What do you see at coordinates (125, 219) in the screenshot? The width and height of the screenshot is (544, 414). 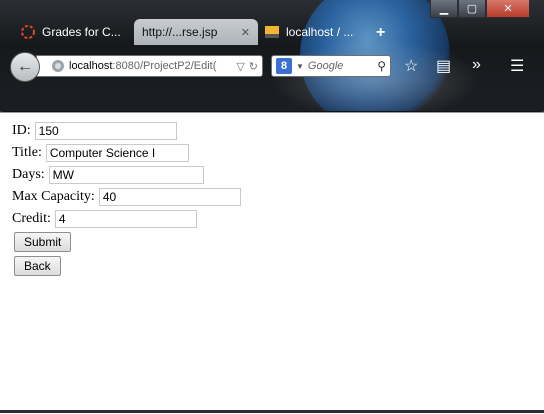 I see `credit-field` at bounding box center [125, 219].